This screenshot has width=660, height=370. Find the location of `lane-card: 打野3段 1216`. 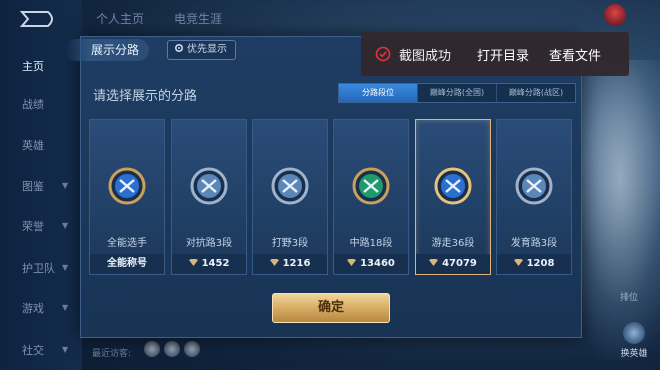

lane-card: 打野3段 1216 is located at coordinates (290, 197).